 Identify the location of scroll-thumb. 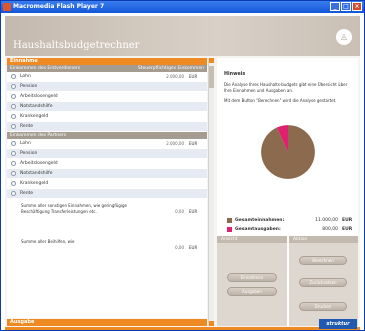
(211, 77).